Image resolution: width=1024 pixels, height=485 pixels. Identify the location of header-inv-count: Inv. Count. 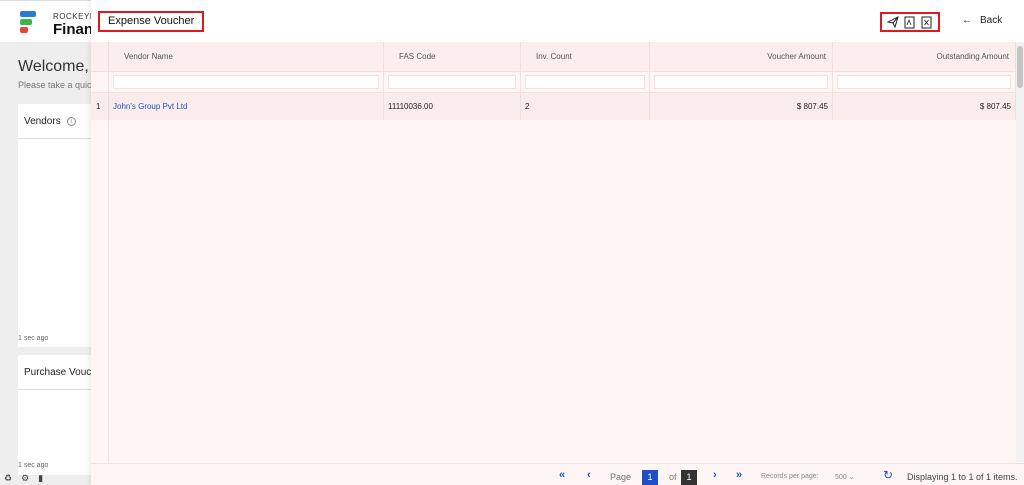
(585, 56).